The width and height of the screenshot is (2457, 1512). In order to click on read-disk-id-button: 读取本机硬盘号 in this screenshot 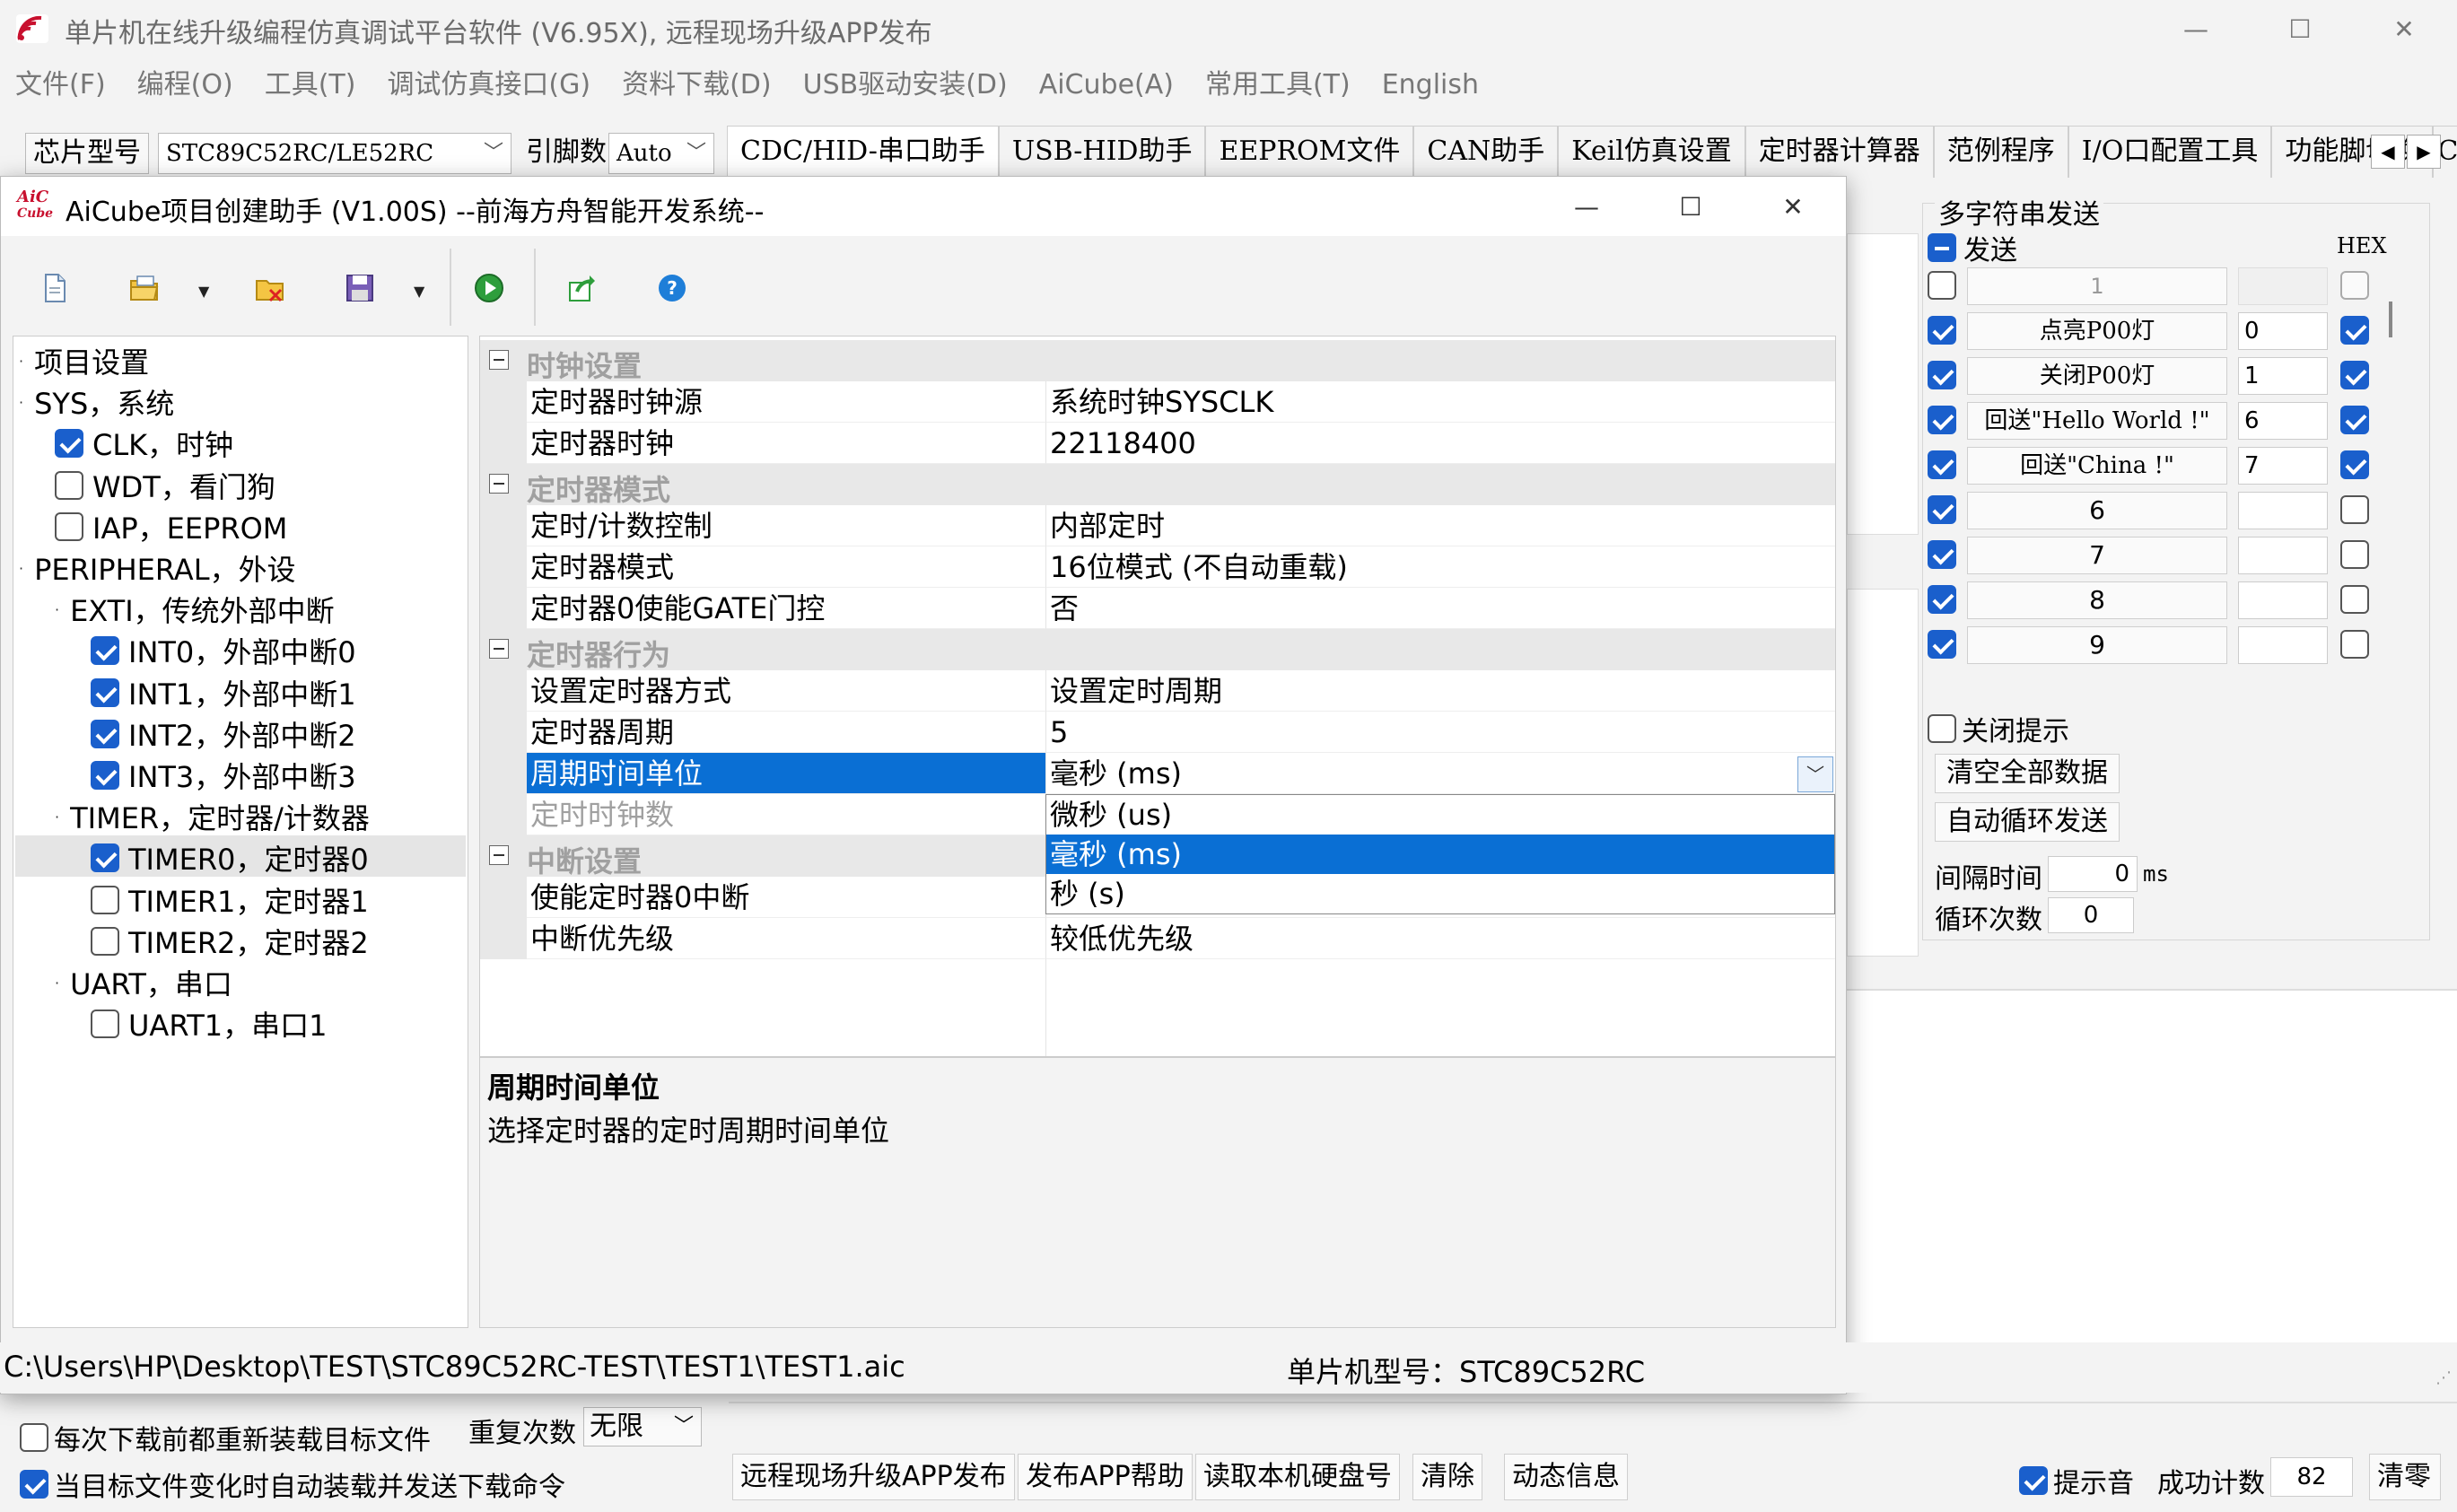, I will do `click(1297, 1477)`.